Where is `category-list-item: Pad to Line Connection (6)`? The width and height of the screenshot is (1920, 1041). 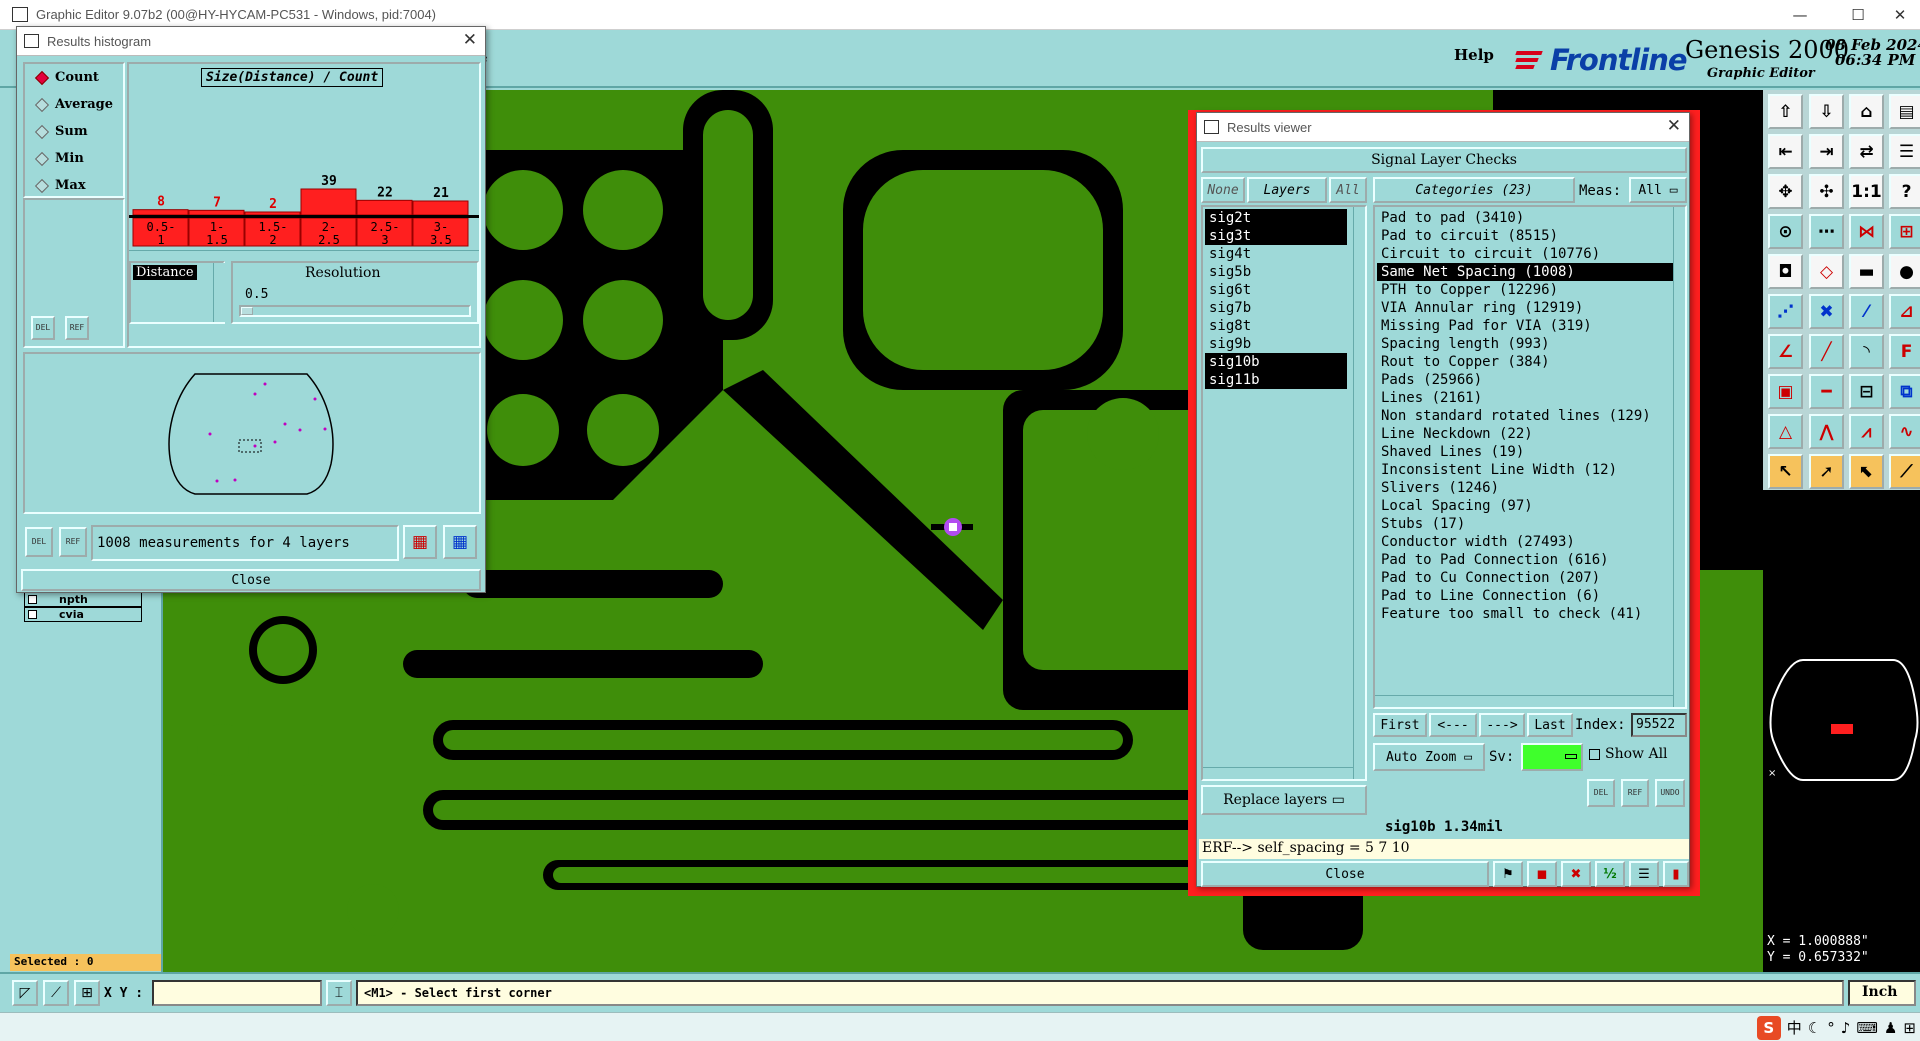
category-list-item: Pad to Line Connection (6) is located at coordinates (1525, 596).